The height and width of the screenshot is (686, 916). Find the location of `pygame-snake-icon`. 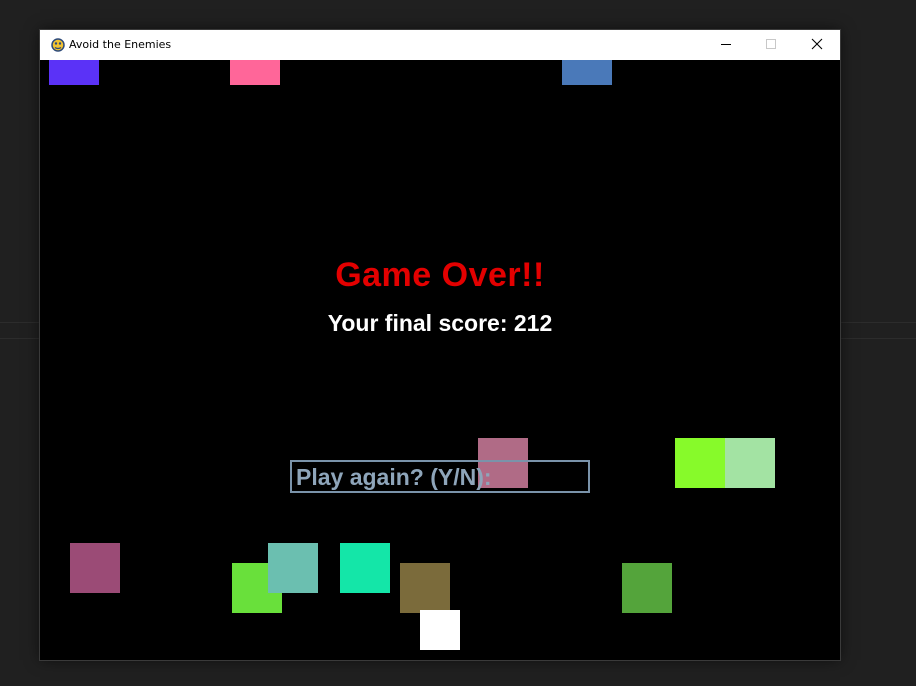

pygame-snake-icon is located at coordinates (58, 45).